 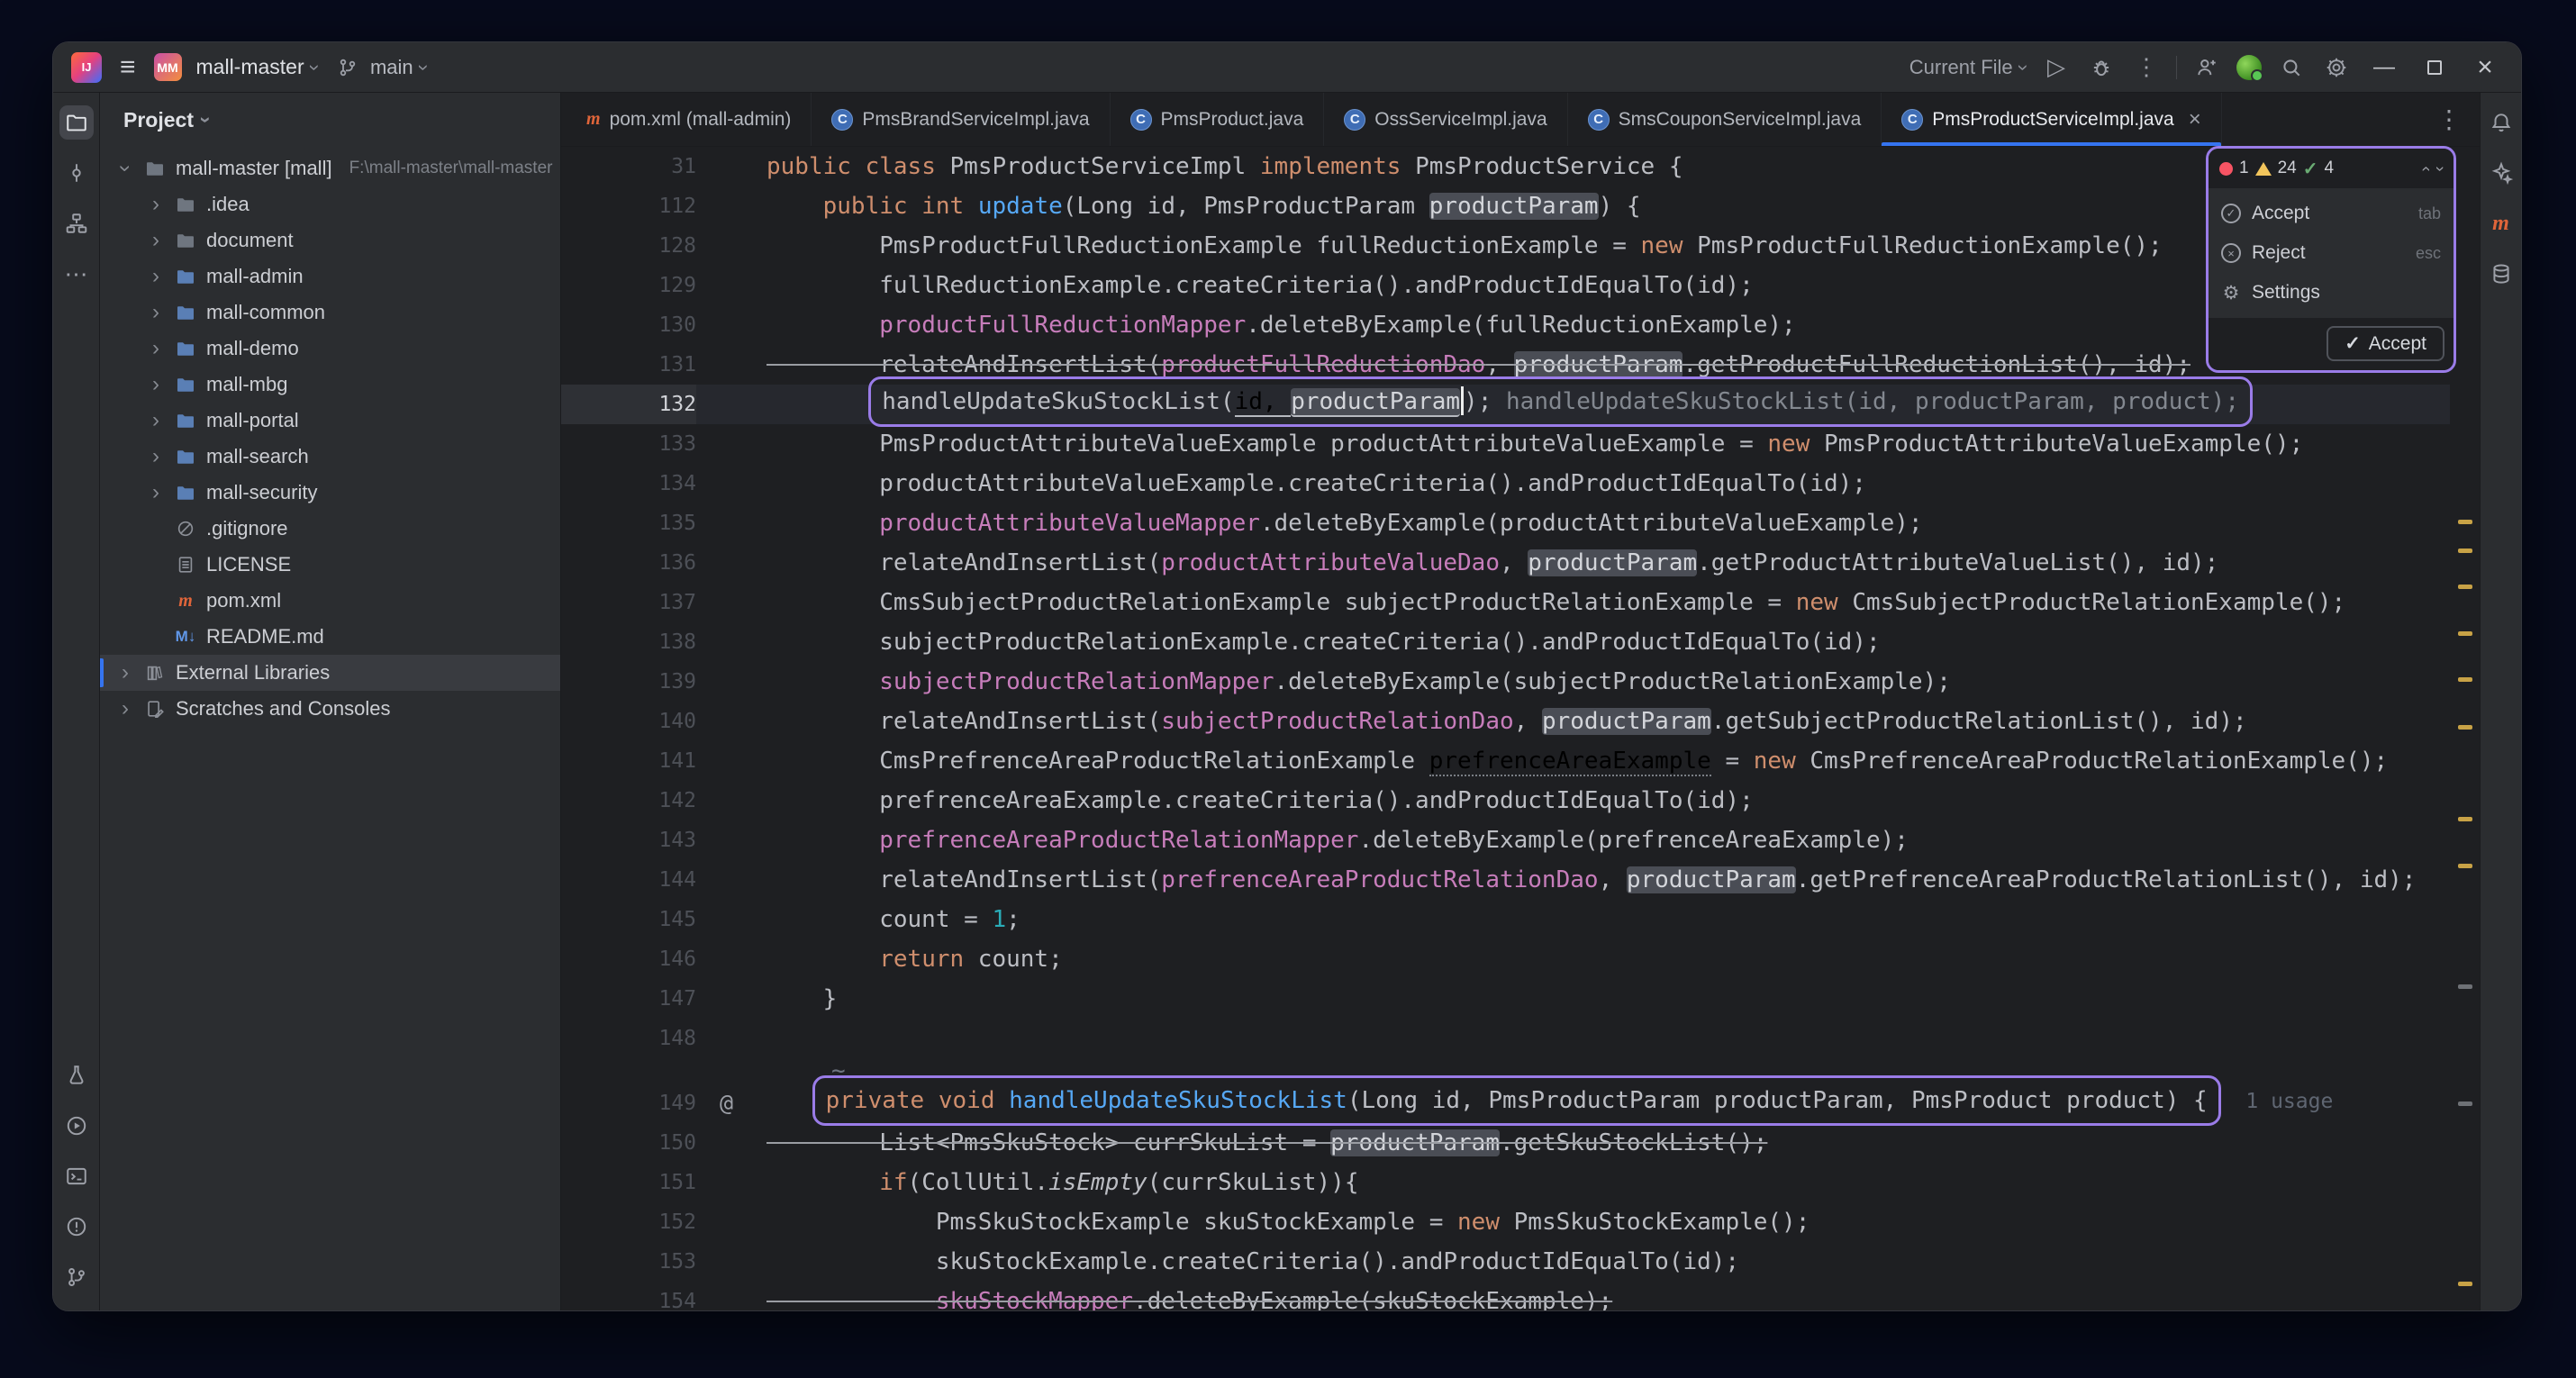 What do you see at coordinates (628, 285) in the screenshot?
I see `line-number: 129` at bounding box center [628, 285].